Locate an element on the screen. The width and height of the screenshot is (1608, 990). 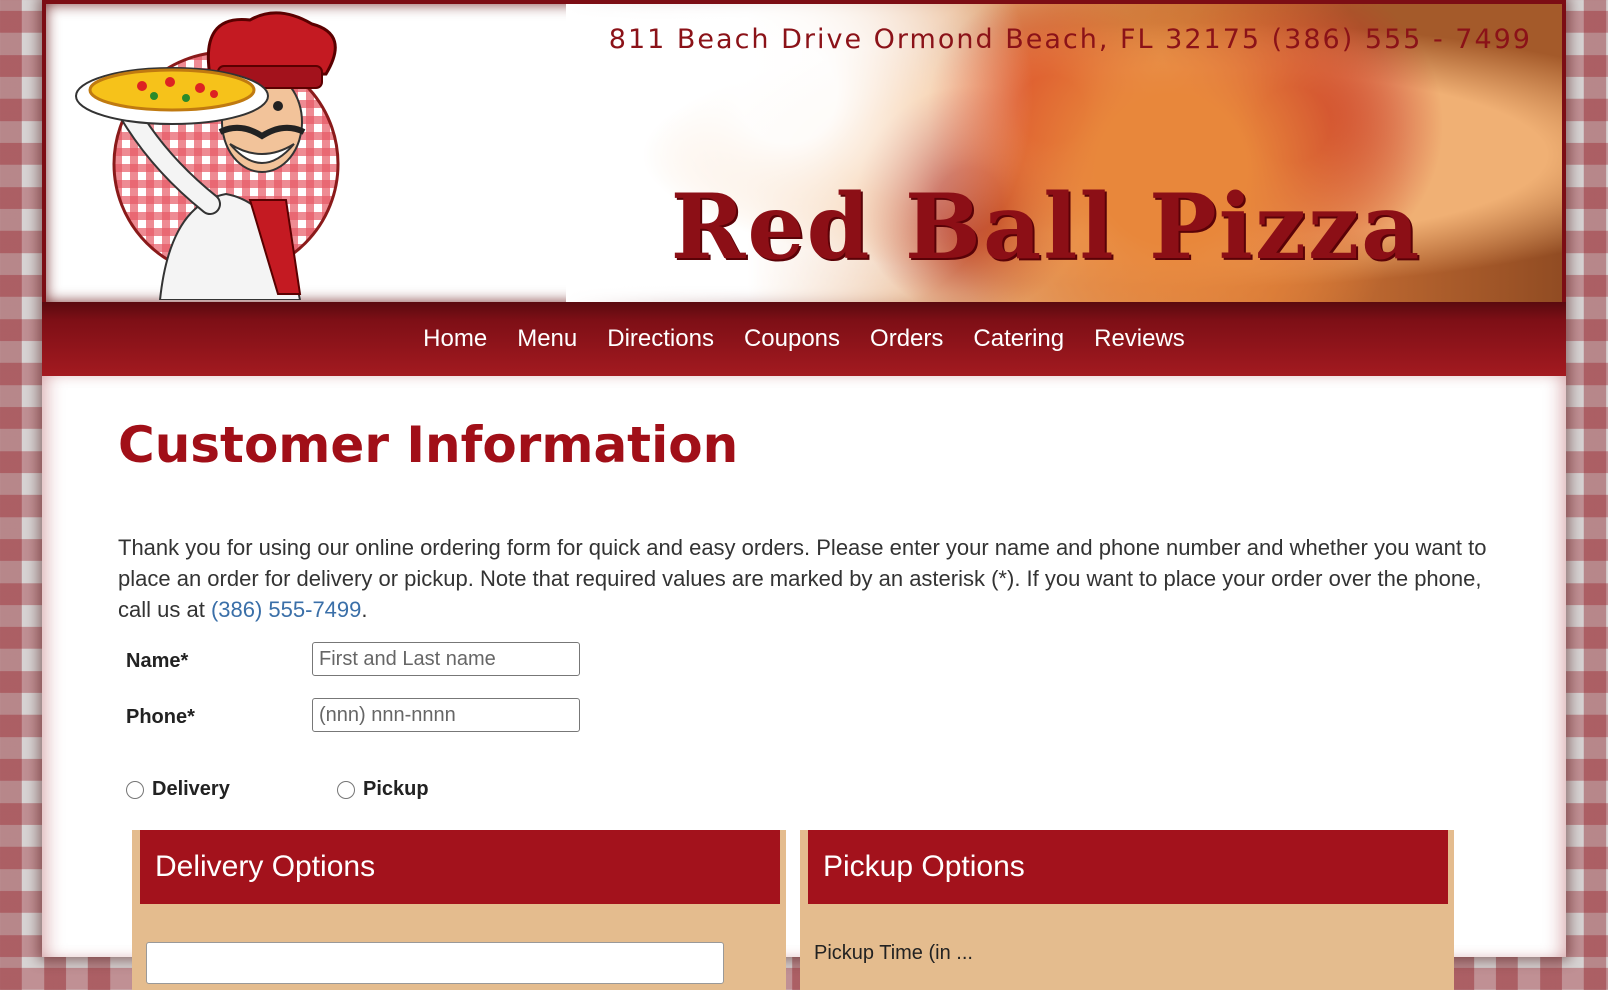
delivery-radio-group: Delivery is located at coordinates (178, 789).